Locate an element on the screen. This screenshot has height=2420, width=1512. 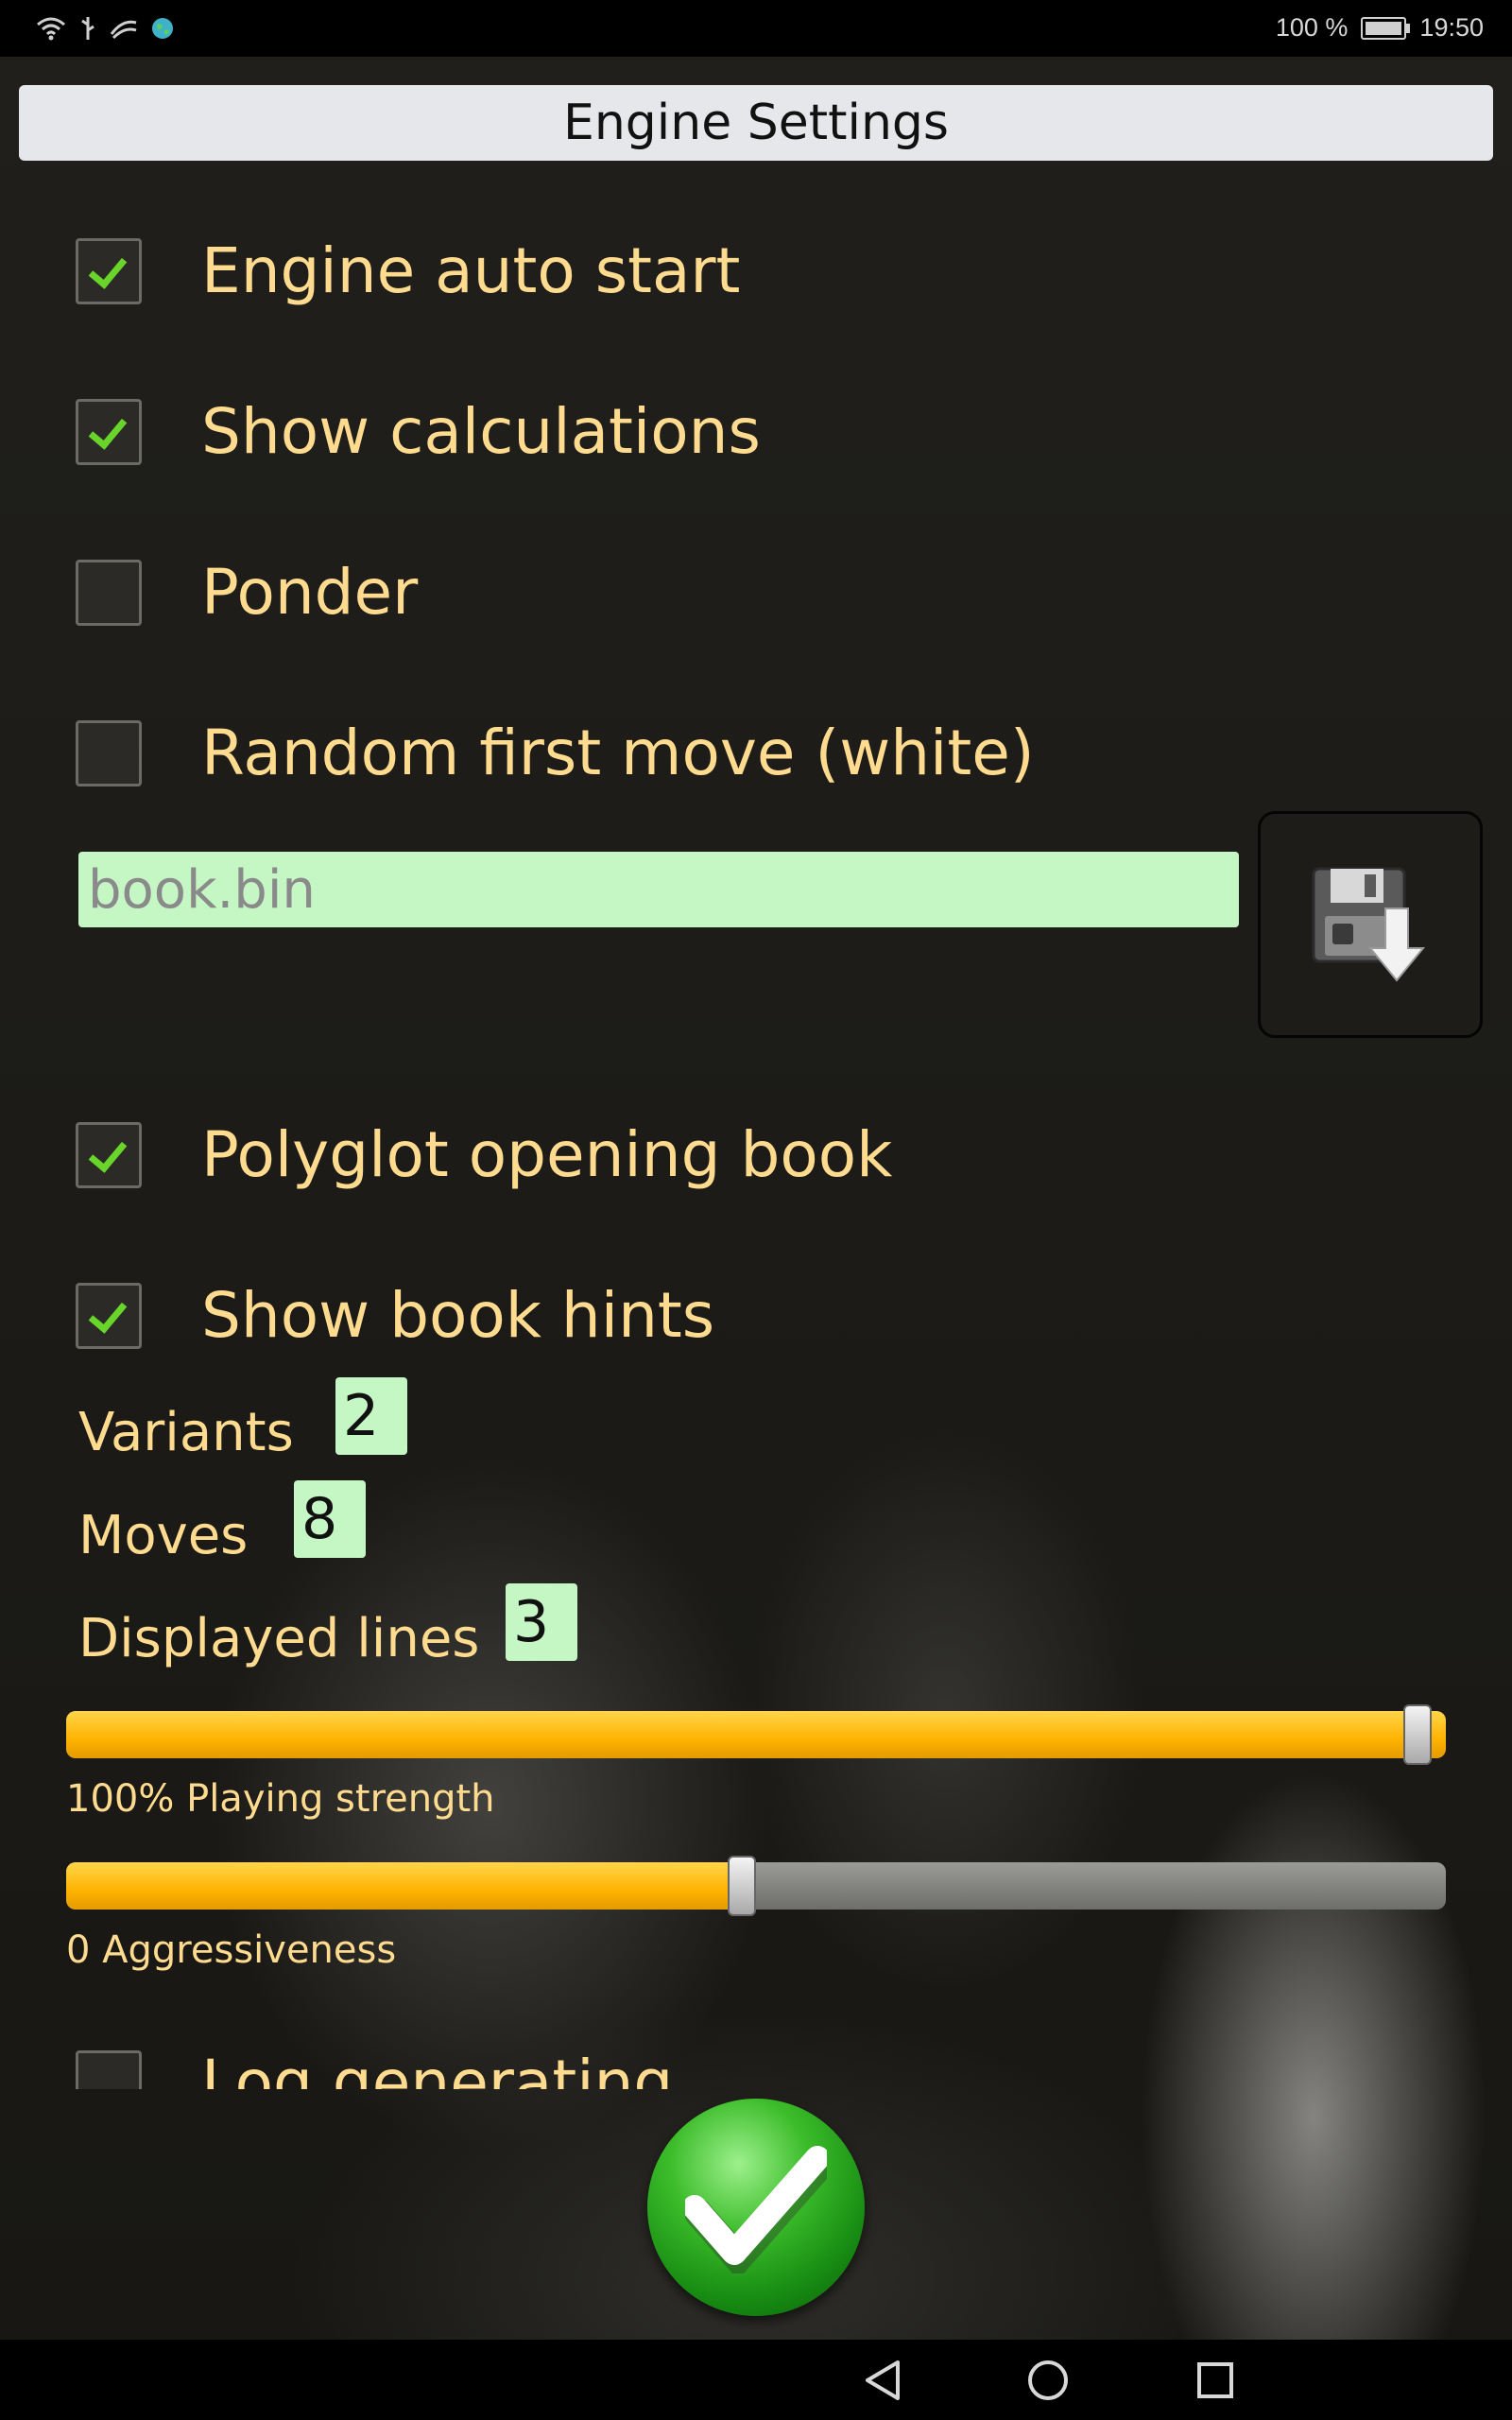
moves-label: Moves is located at coordinates (163, 1535).